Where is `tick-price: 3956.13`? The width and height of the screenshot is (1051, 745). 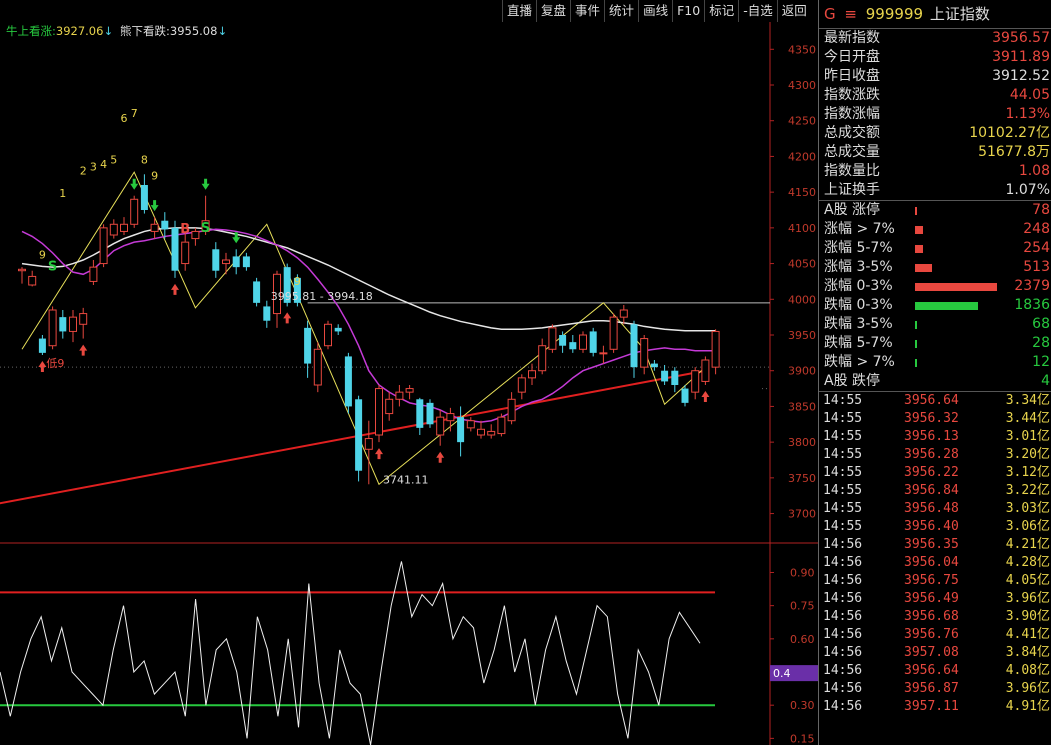
tick-price: 3956.13 is located at coordinates (931, 436).